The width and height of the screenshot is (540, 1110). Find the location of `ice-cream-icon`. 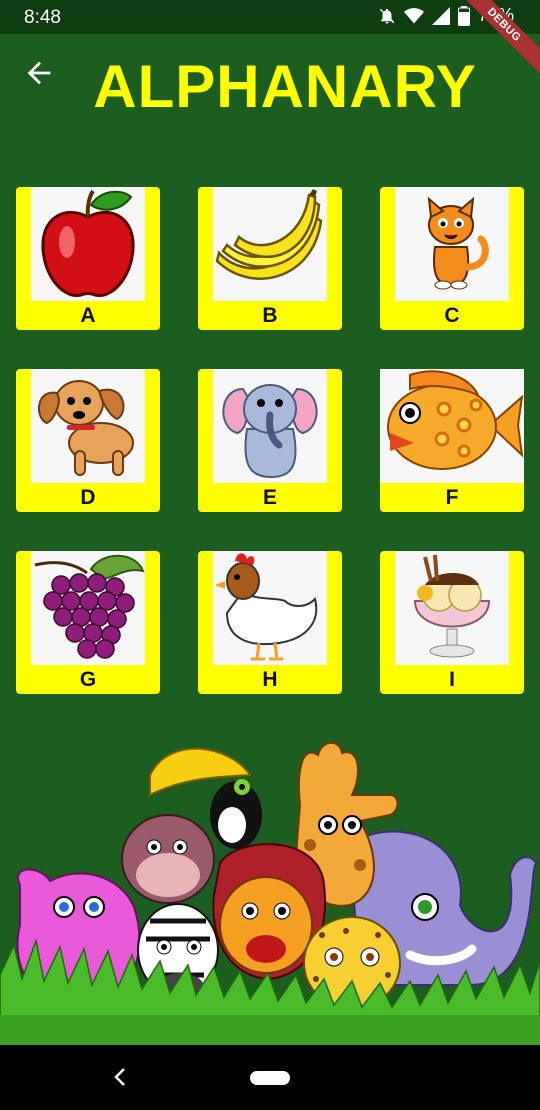

ice-cream-icon is located at coordinates (452, 606).